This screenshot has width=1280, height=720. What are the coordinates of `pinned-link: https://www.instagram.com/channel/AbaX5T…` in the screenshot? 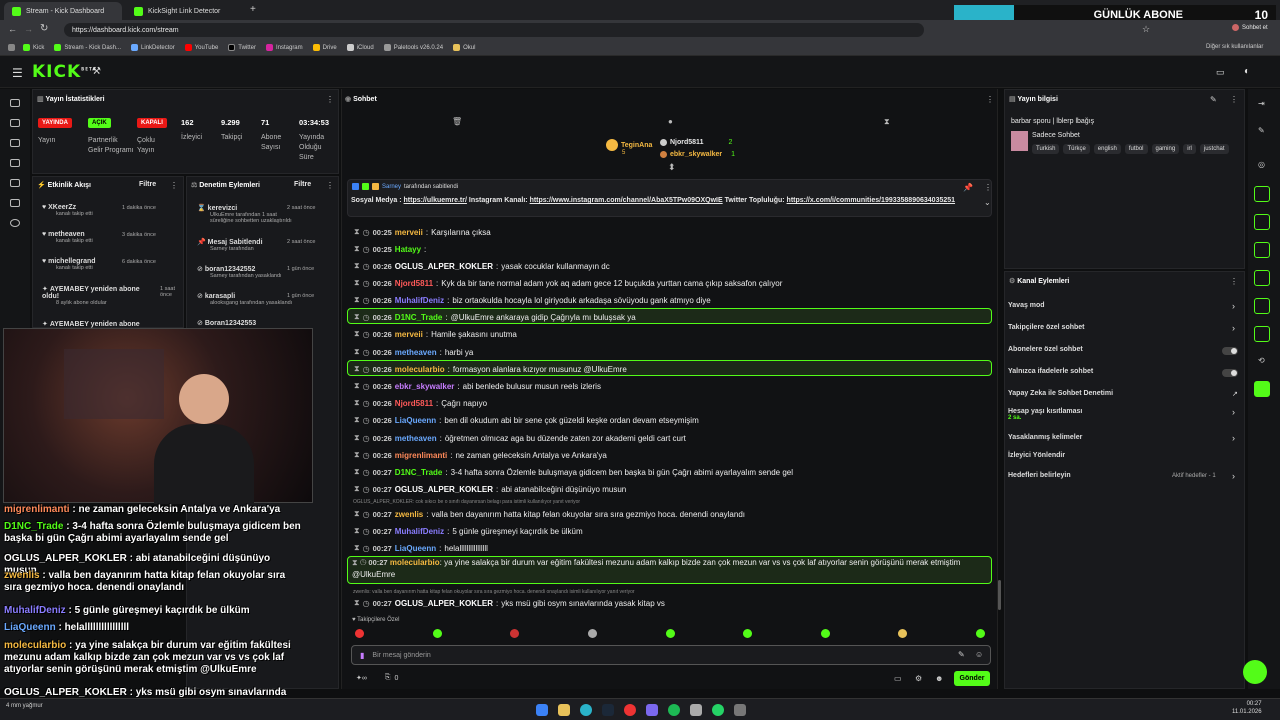 It's located at (626, 200).